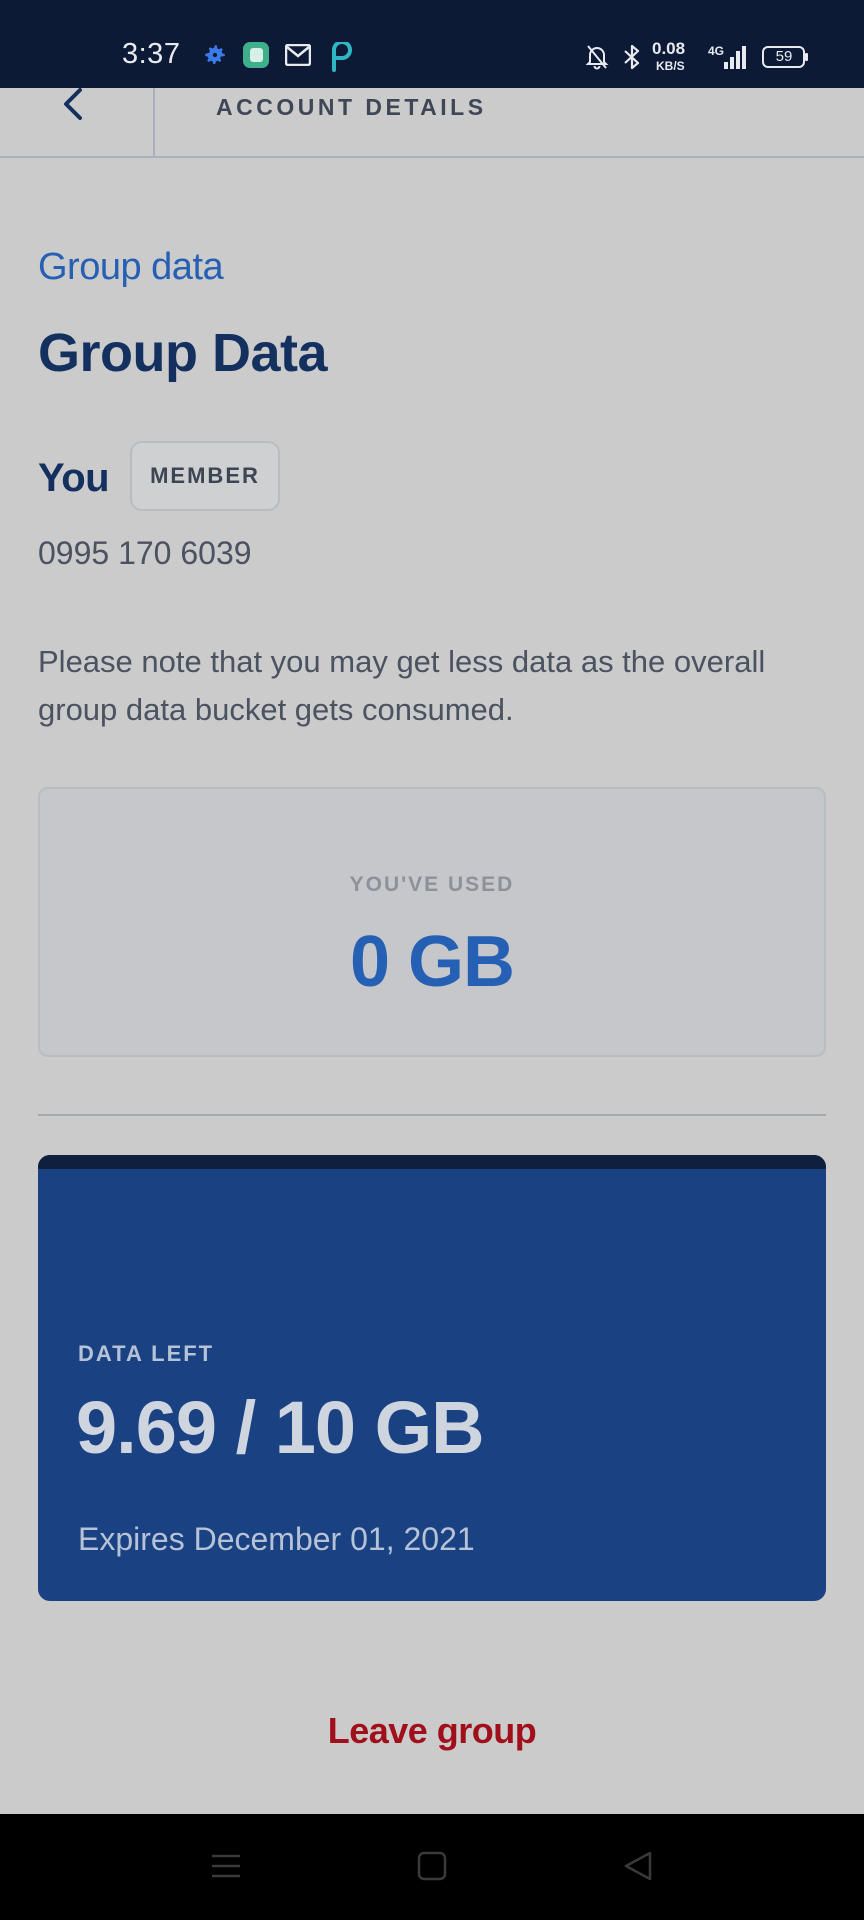 This screenshot has width=864, height=1920. I want to click on settings-gear-icon, so click(215, 57).